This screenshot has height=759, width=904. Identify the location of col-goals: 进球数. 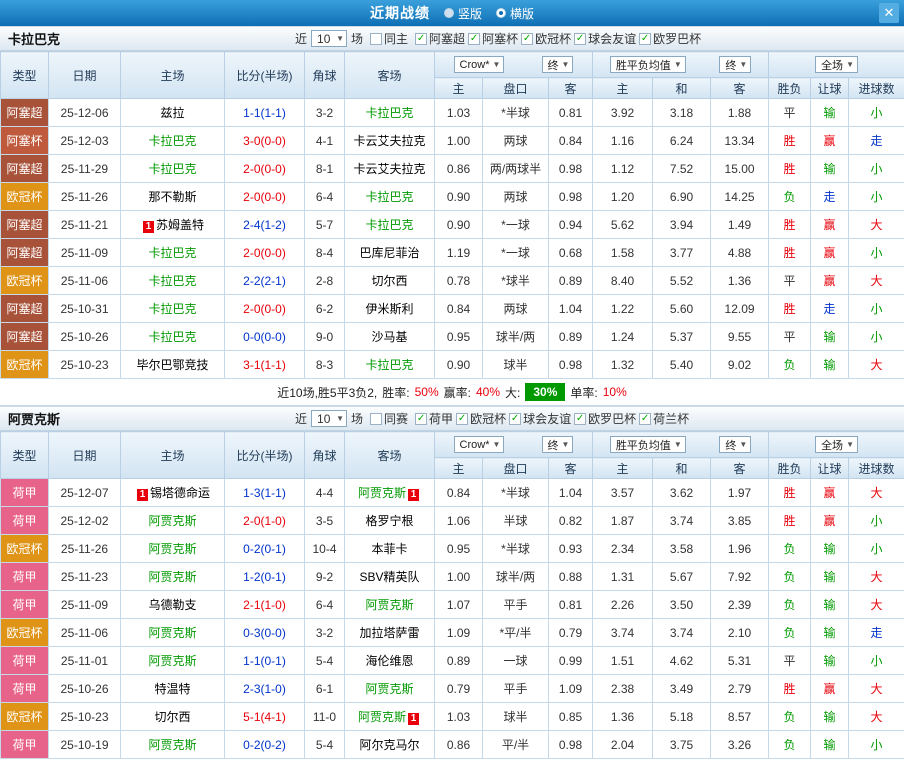
(876, 88).